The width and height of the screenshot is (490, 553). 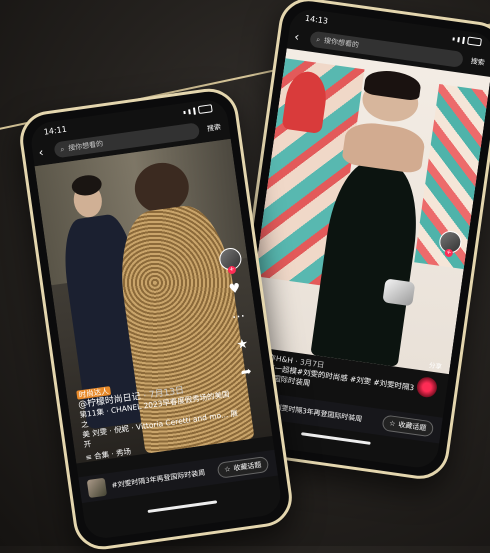 I want to click on action-rail: +, so click(x=450, y=243).